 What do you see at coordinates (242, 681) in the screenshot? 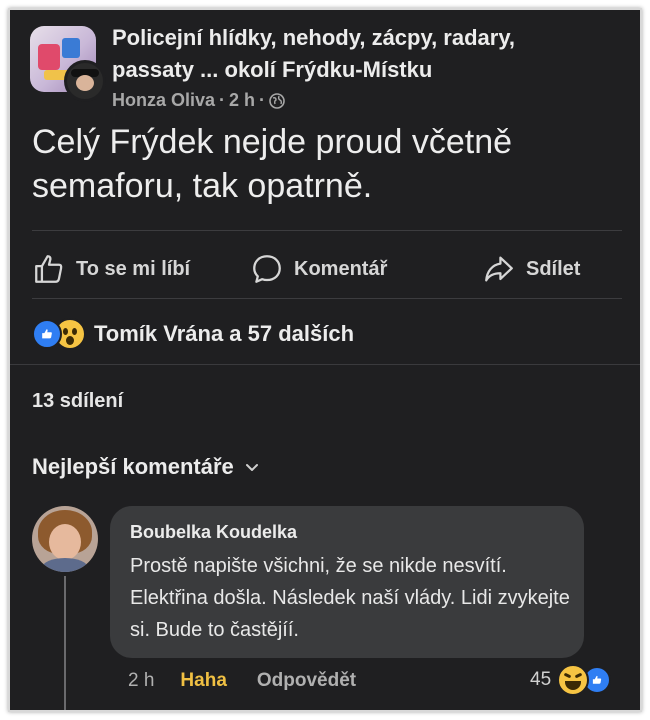
I see `comment-actions: 2 h Haha Odpovědět` at bounding box center [242, 681].